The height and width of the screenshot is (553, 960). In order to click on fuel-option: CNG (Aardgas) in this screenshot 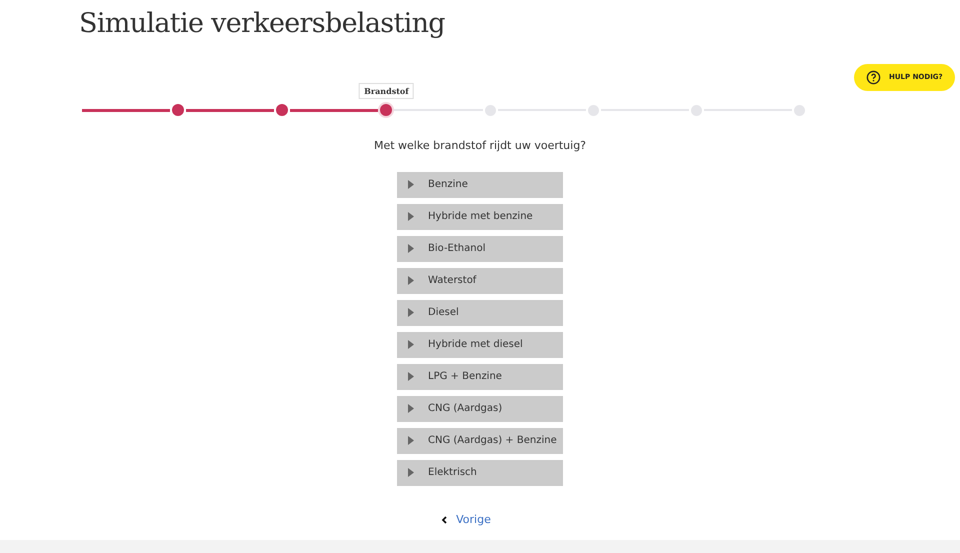, I will do `click(480, 409)`.